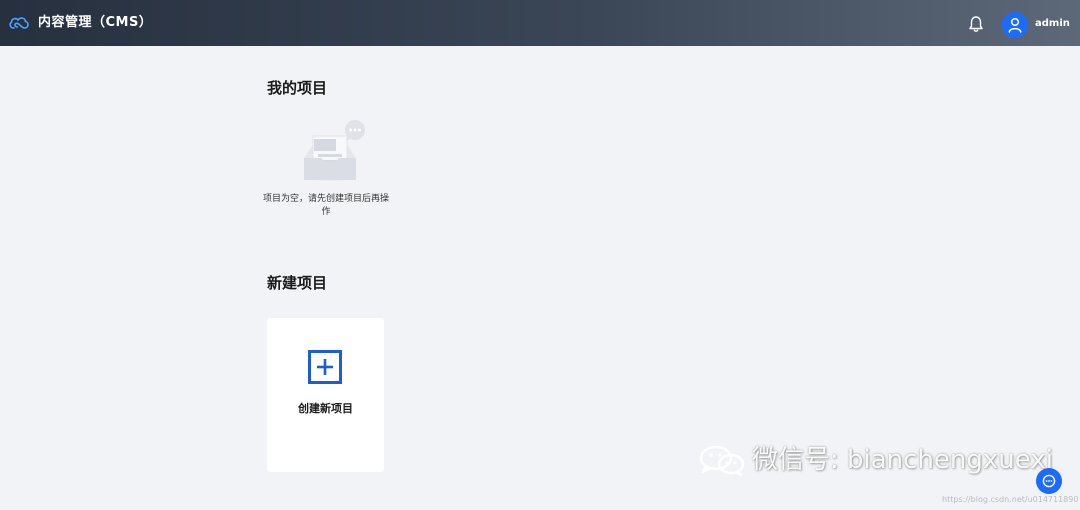  I want to click on watermark-text: 微信号: bianchengxuexi, so click(902, 460).